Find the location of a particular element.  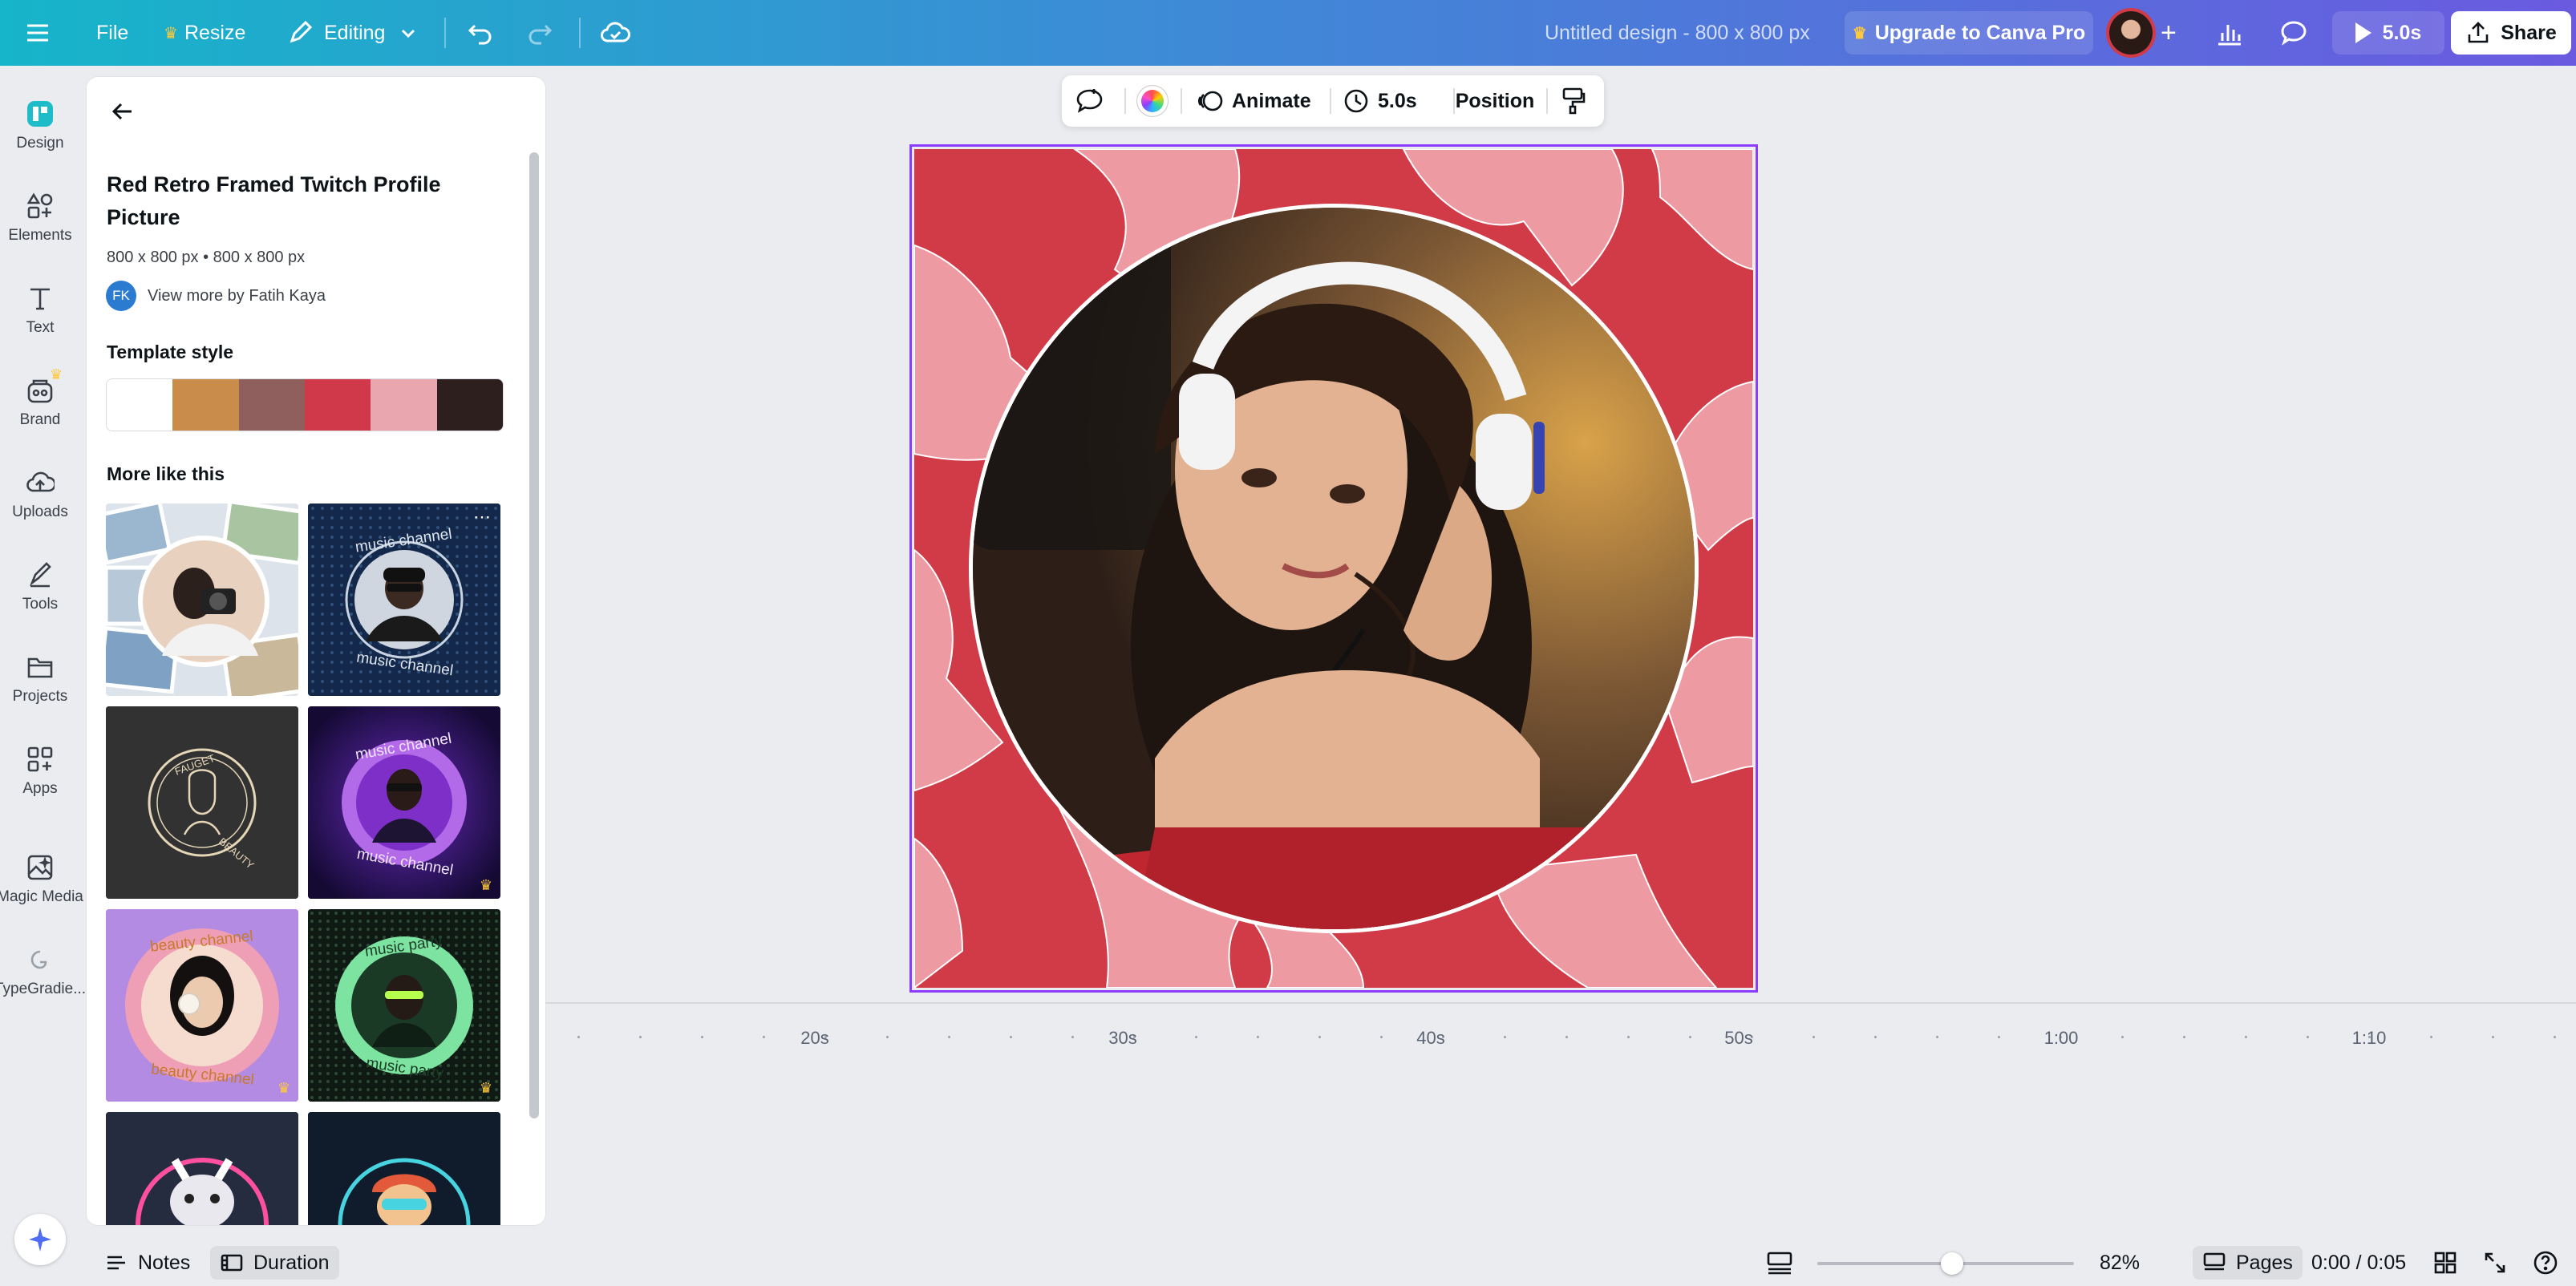

duration-toggle: Duration is located at coordinates (274, 1263).